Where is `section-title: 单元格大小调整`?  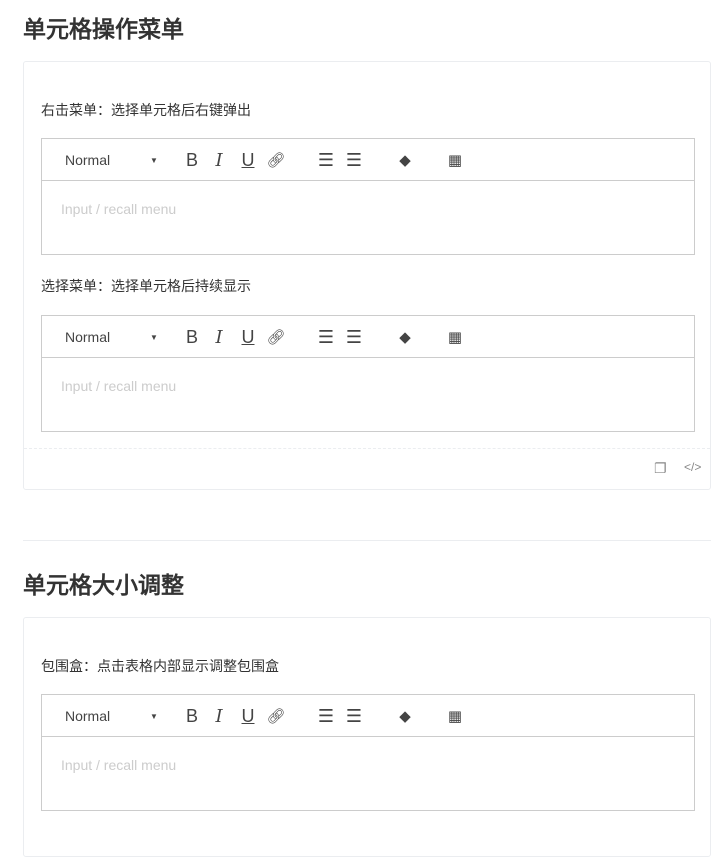
section-title: 单元格大小调整 is located at coordinates (103, 585).